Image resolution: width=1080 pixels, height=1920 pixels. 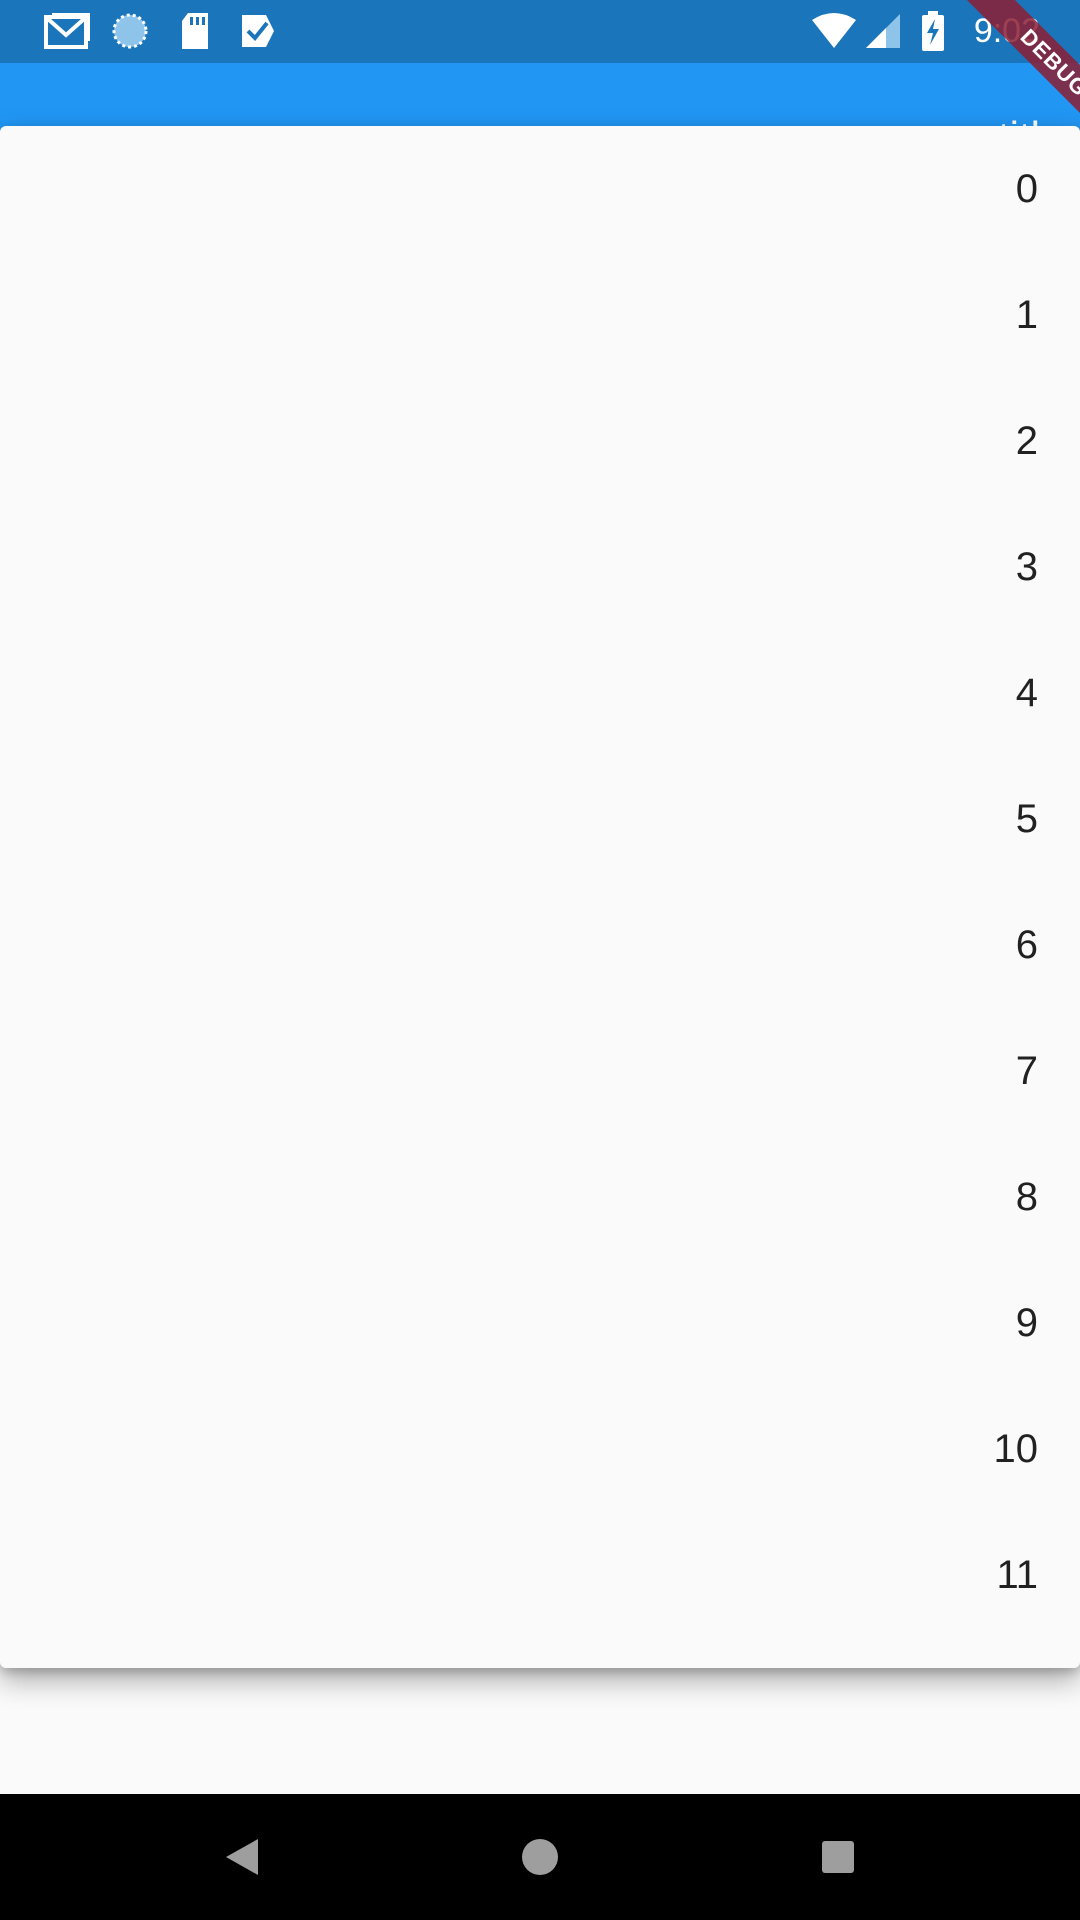 I want to click on menu-item-label: 6, so click(x=1026, y=944).